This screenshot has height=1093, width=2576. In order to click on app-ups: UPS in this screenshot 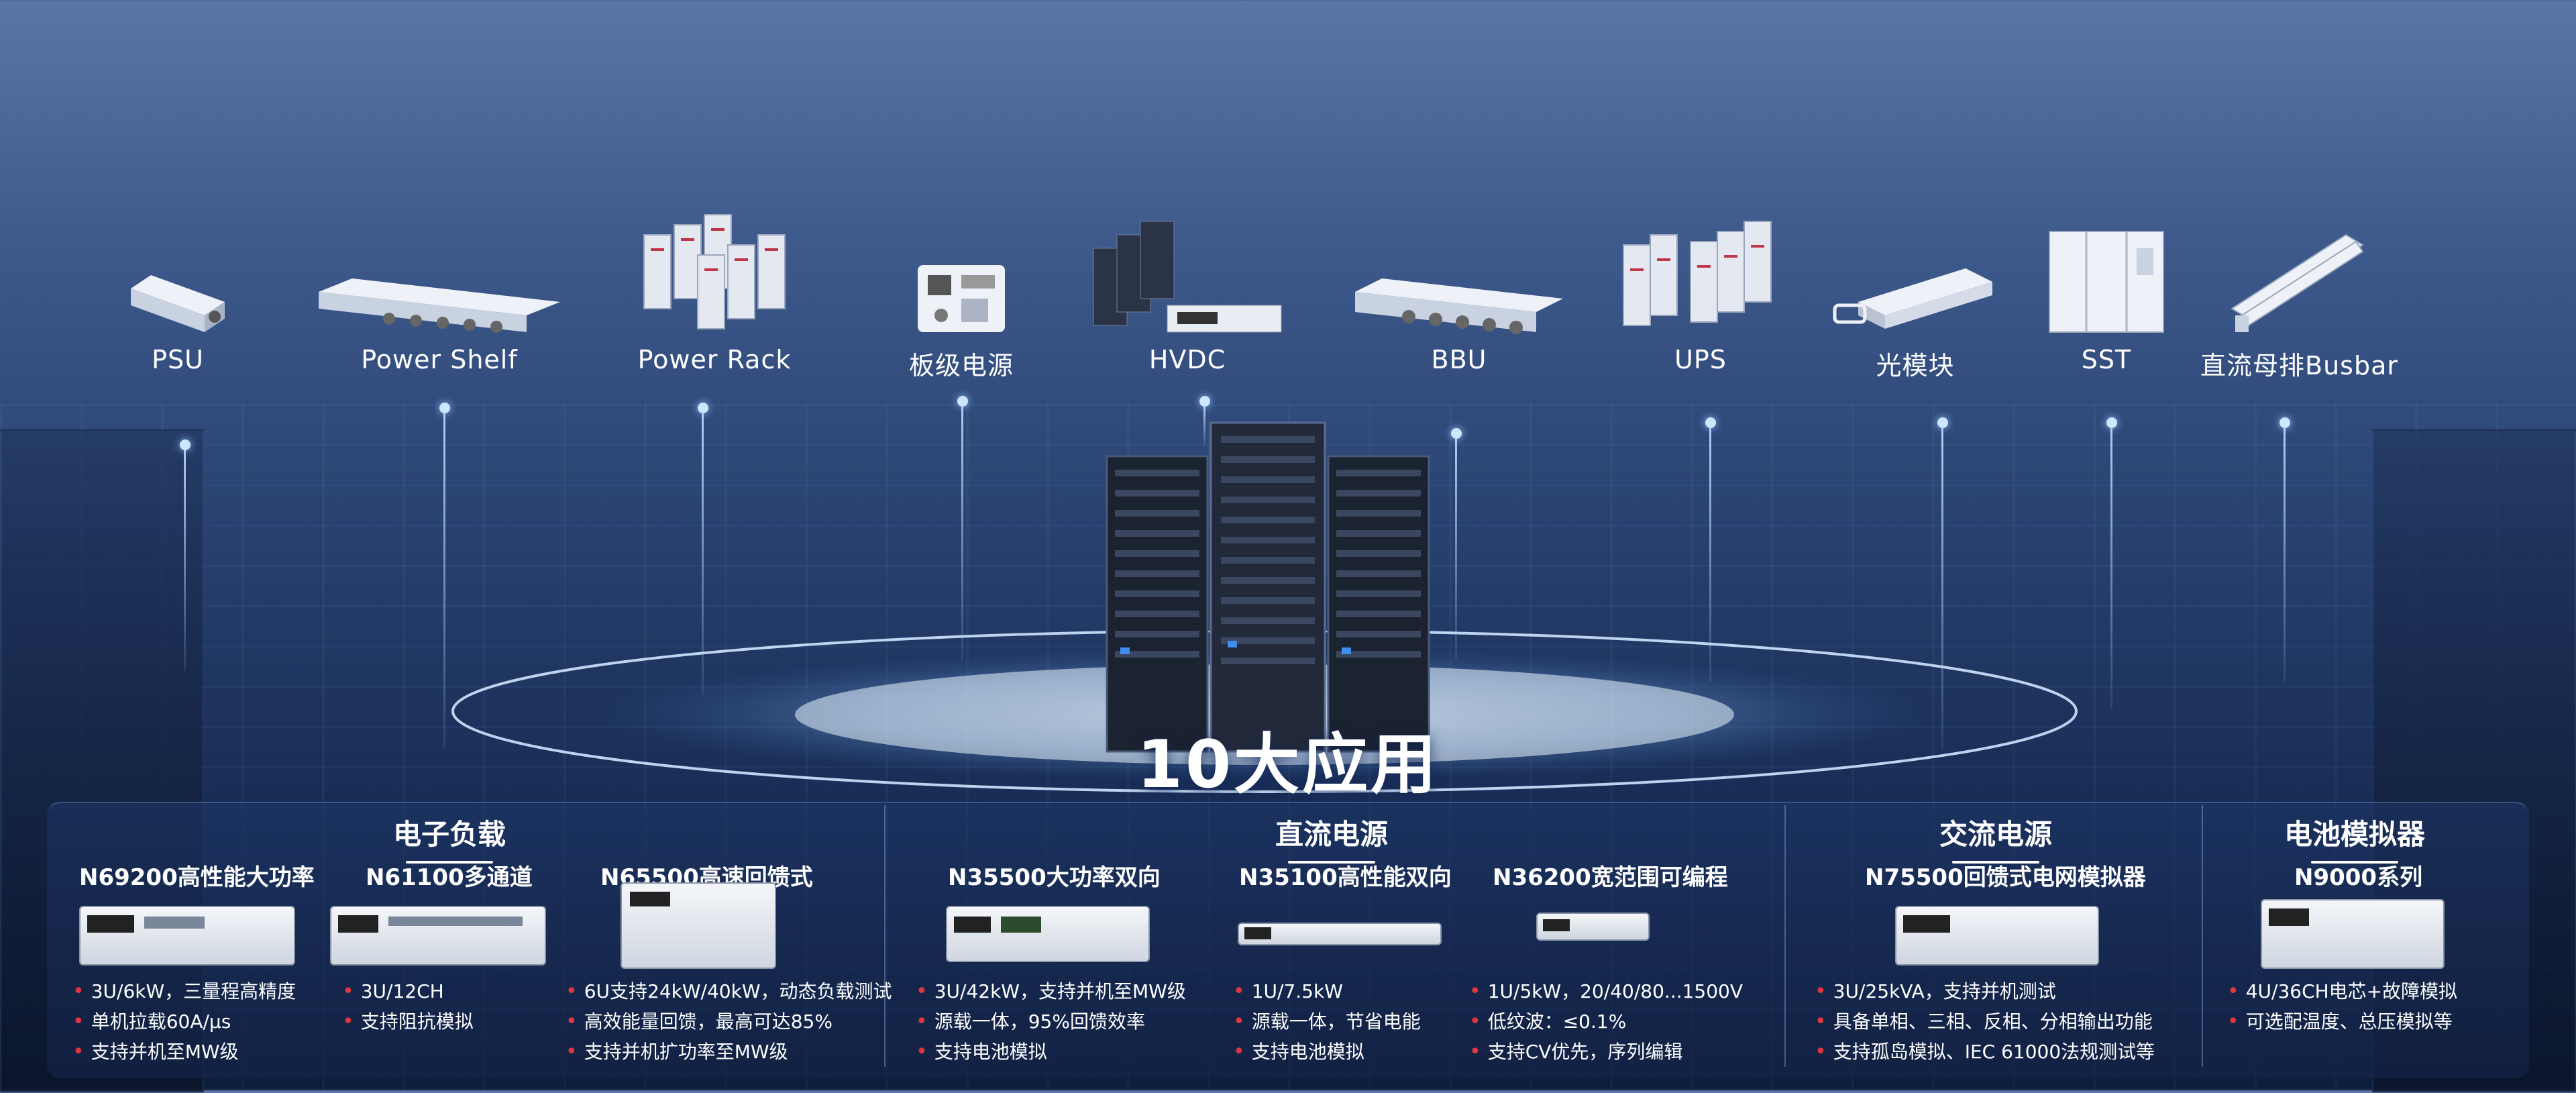, I will do `click(1700, 291)`.